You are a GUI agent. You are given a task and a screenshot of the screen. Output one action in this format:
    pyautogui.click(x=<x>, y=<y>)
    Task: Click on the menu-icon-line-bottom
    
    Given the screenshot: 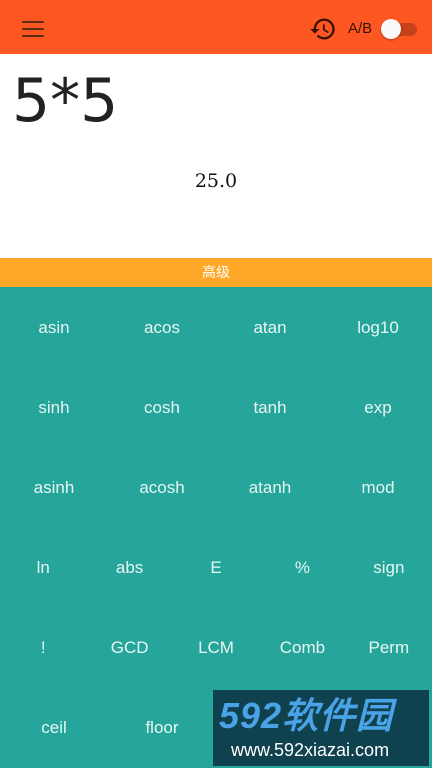 What is the action you would take?
    pyautogui.click(x=33, y=36)
    